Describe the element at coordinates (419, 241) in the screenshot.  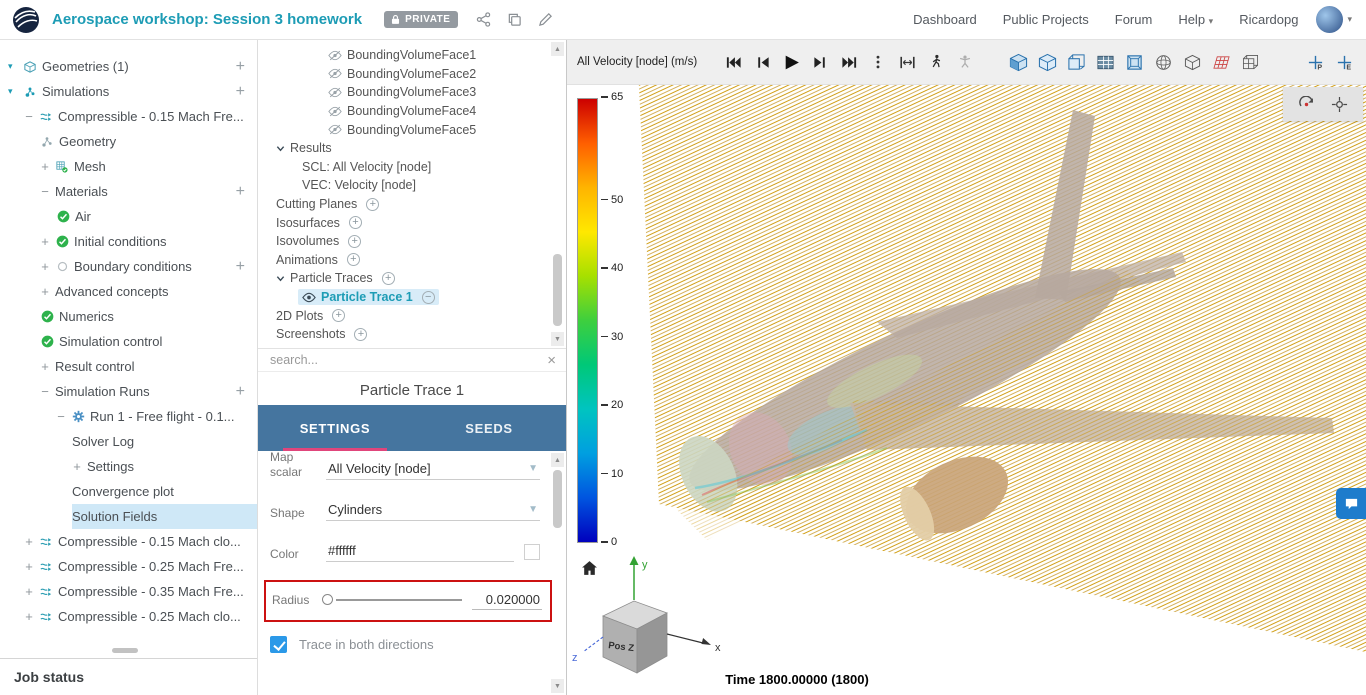
I see `post-item-isovolumes: Isovolumes +` at that location.